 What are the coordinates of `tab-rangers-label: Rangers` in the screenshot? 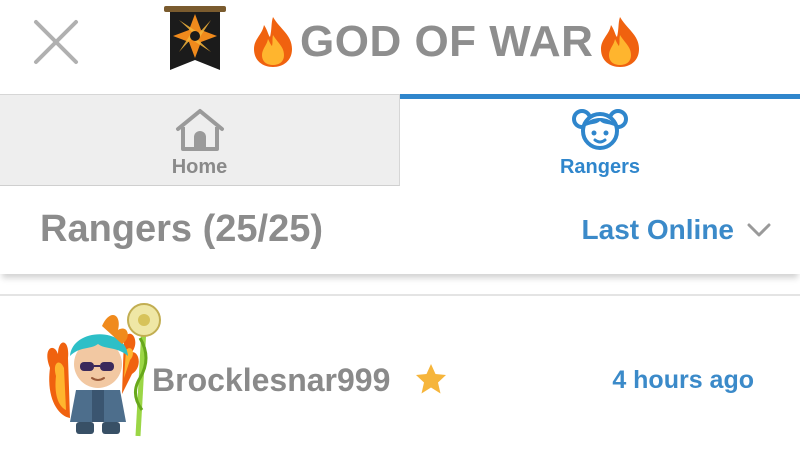 It's located at (600, 167).